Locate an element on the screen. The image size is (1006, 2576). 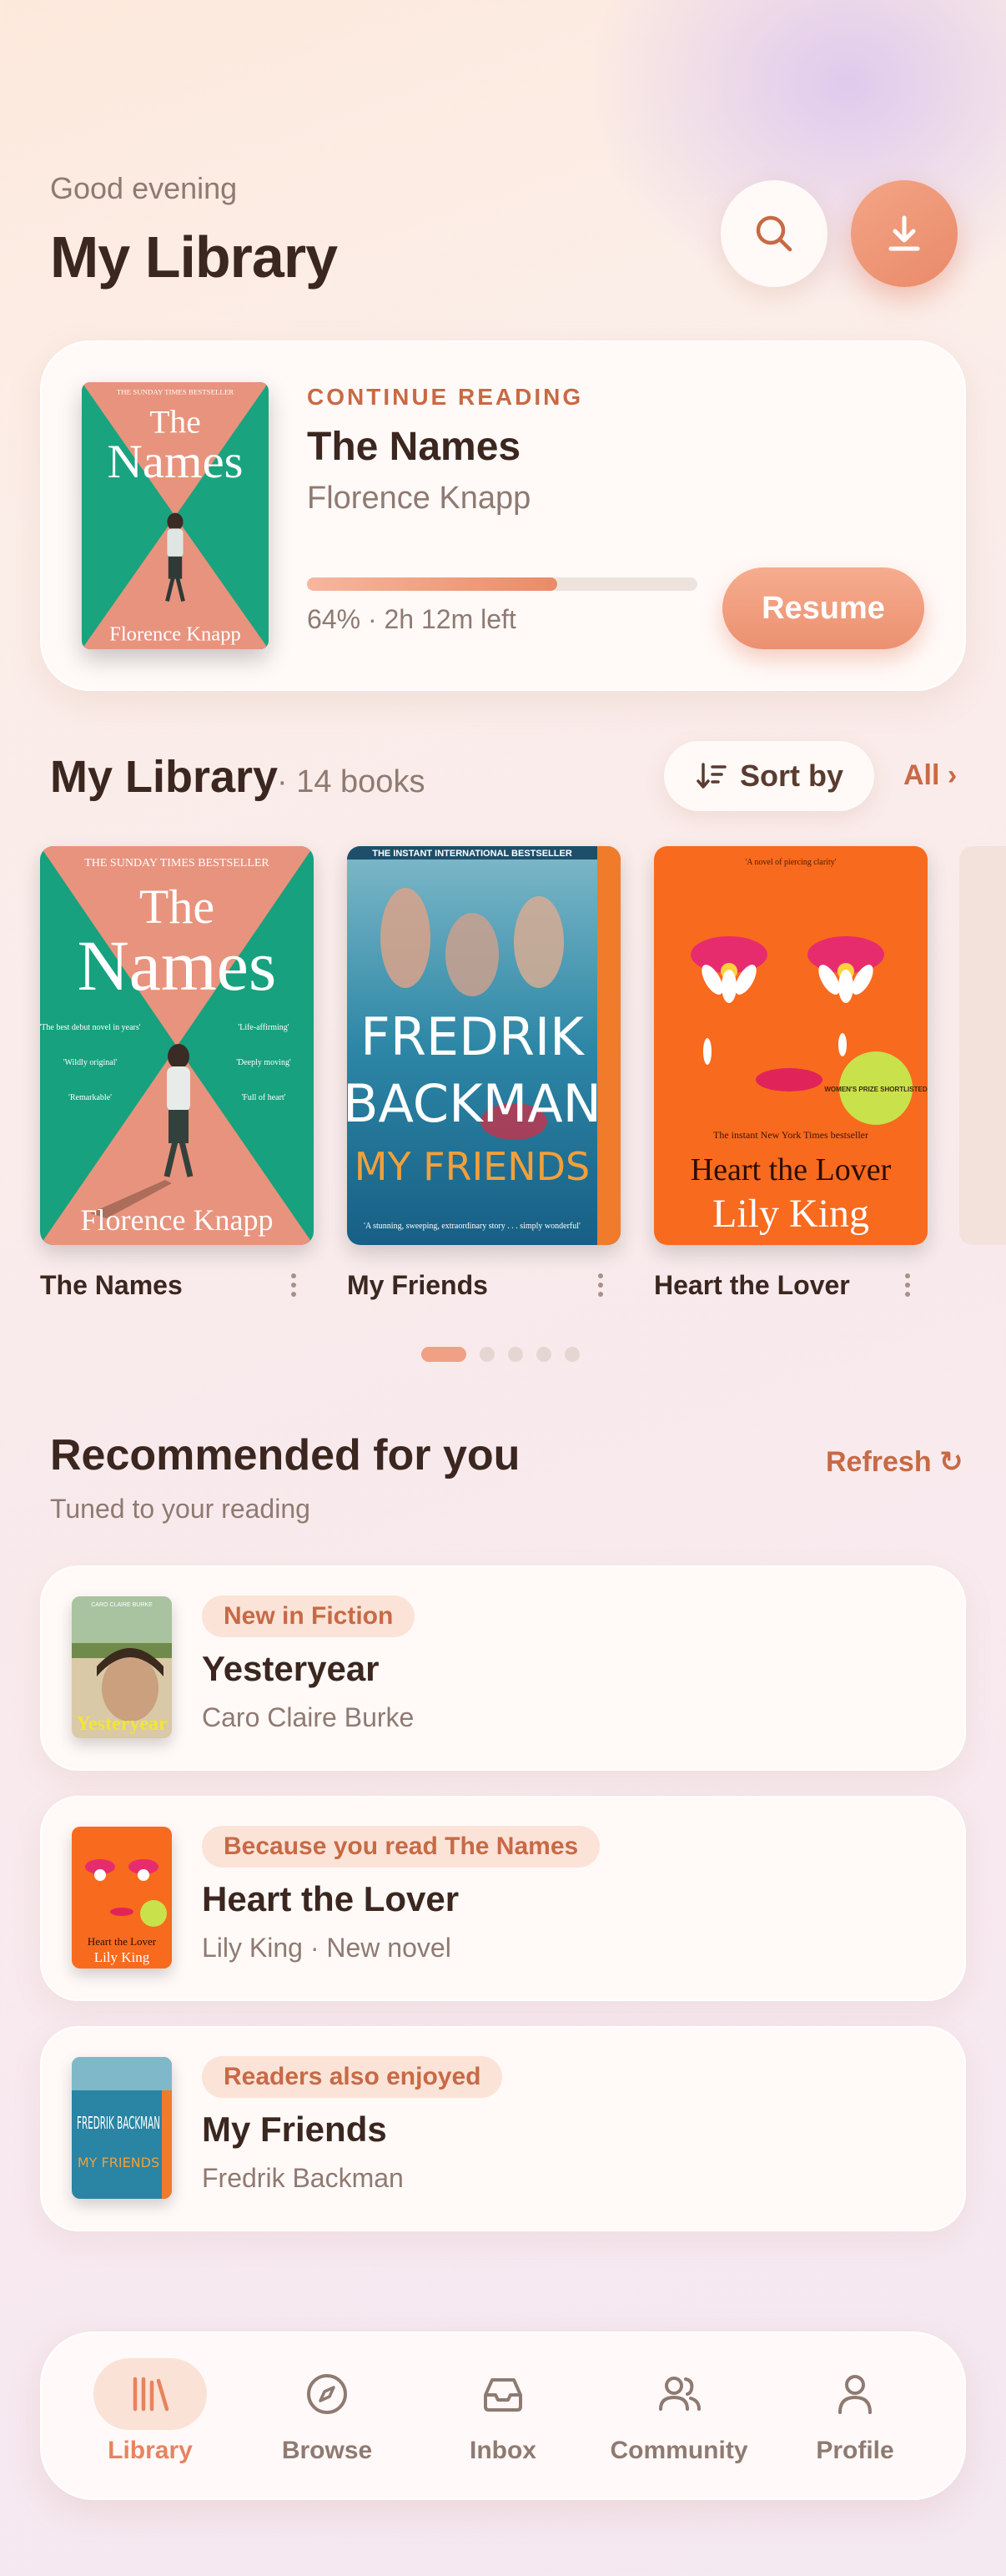
recommendation-subtitle: Caro Claire Burke is located at coordinates (308, 1717).